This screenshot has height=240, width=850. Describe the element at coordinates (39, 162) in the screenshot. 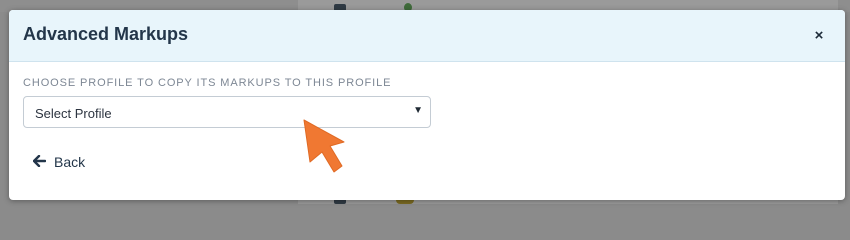

I see `arrow-left-icon` at that location.